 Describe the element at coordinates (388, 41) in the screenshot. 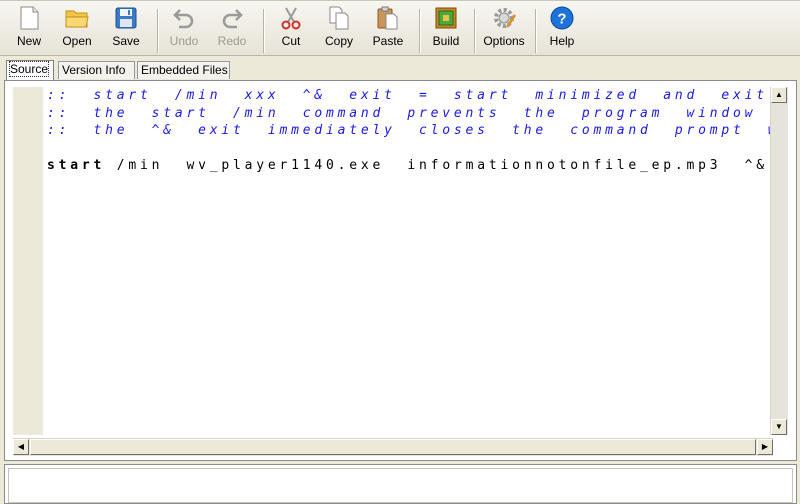

I see `paste-label: Paste` at that location.